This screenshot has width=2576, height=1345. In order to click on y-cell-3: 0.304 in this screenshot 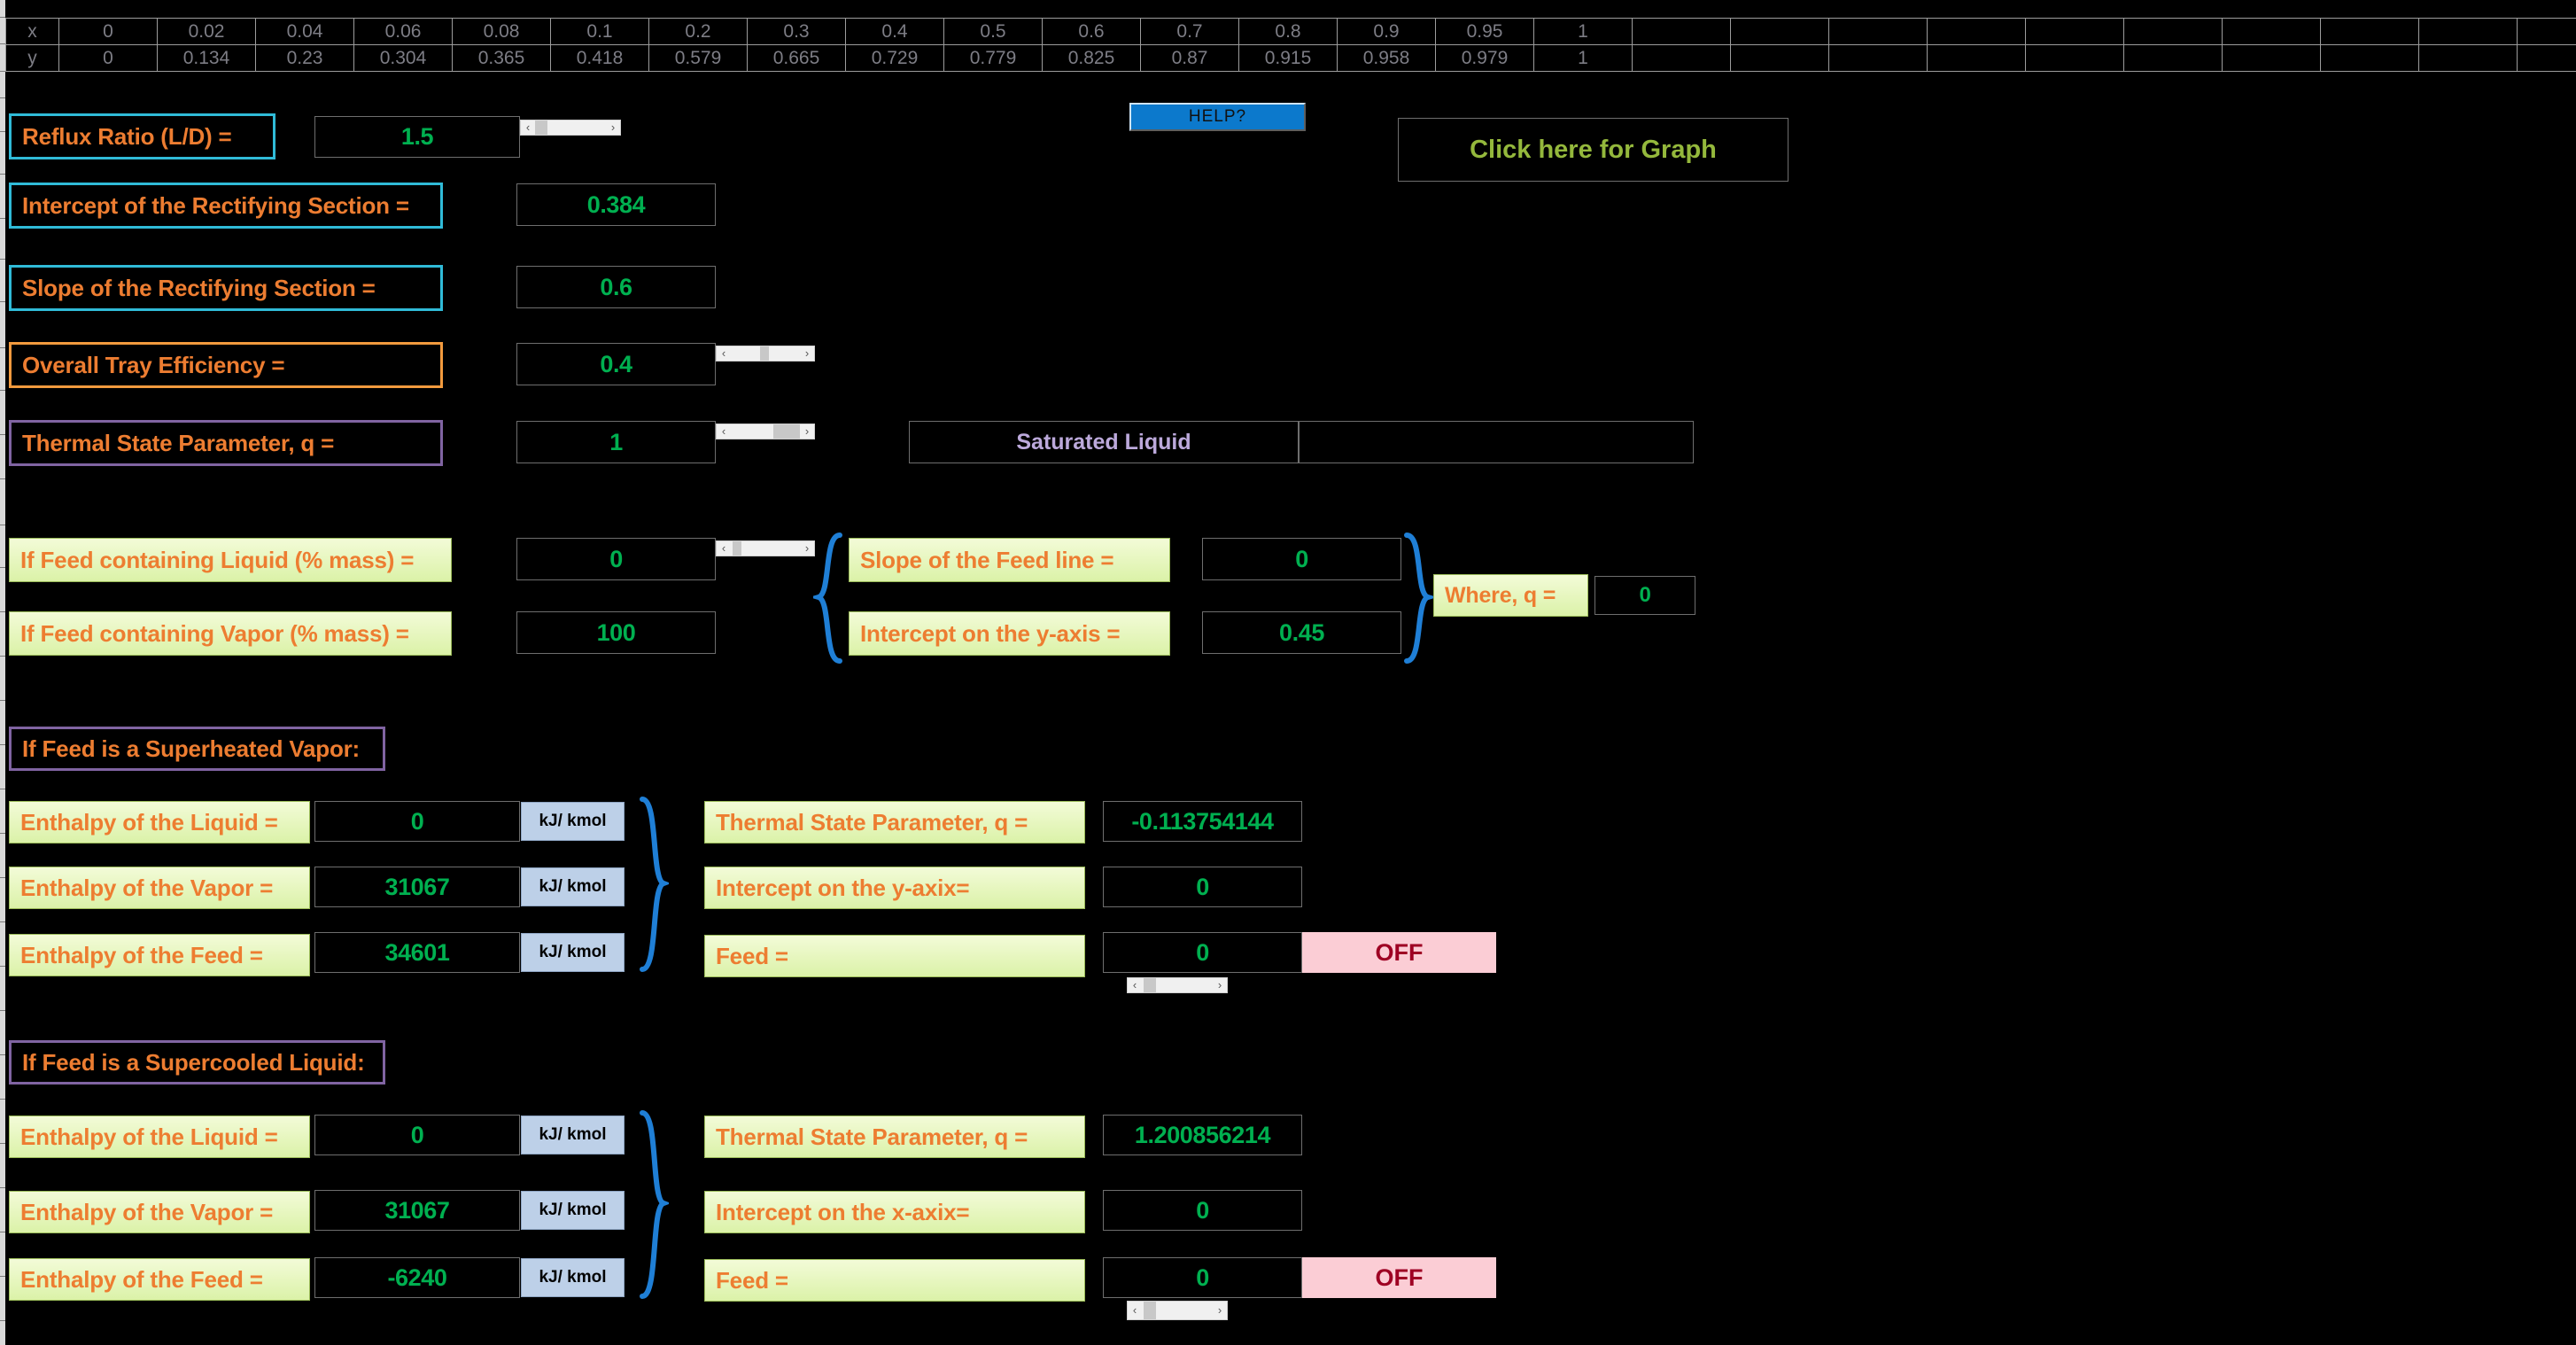, I will do `click(403, 58)`.